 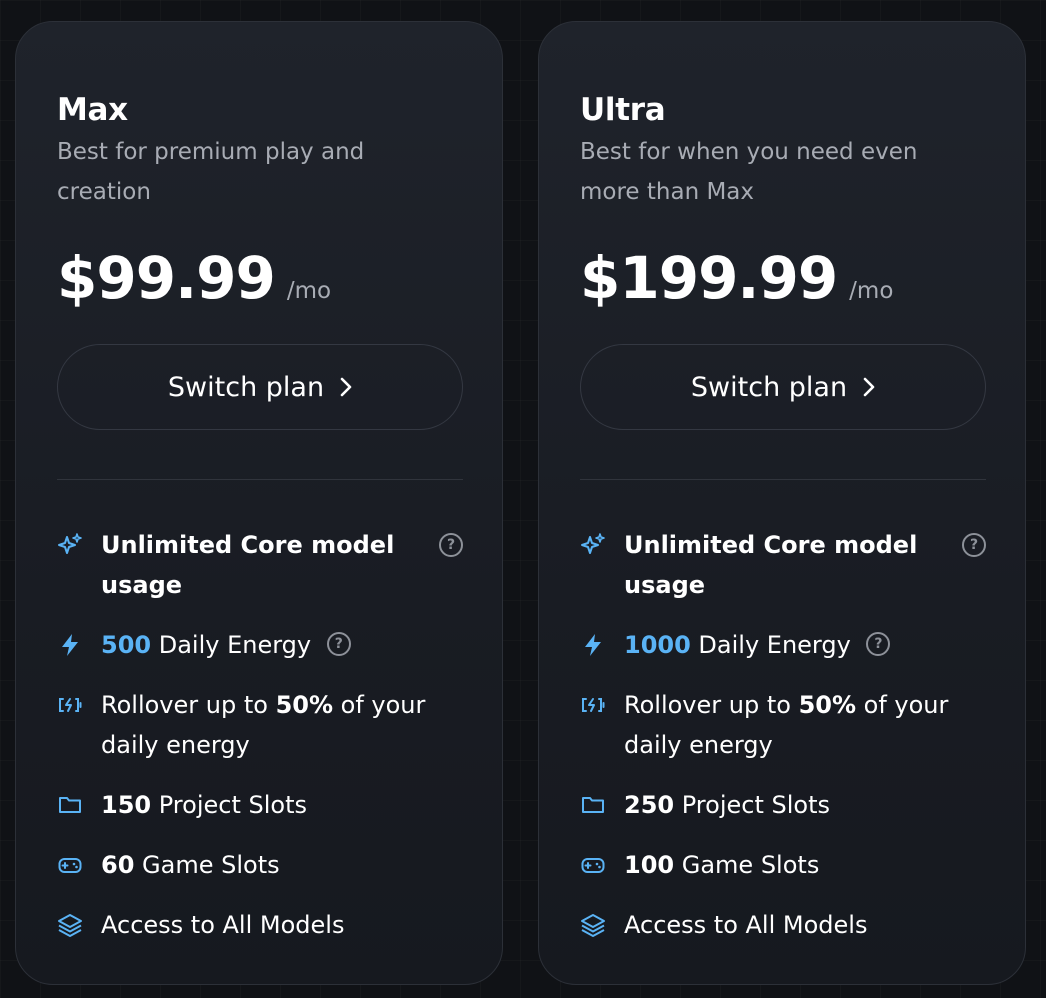 What do you see at coordinates (126, 645) in the screenshot?
I see `energy-amount: 500` at bounding box center [126, 645].